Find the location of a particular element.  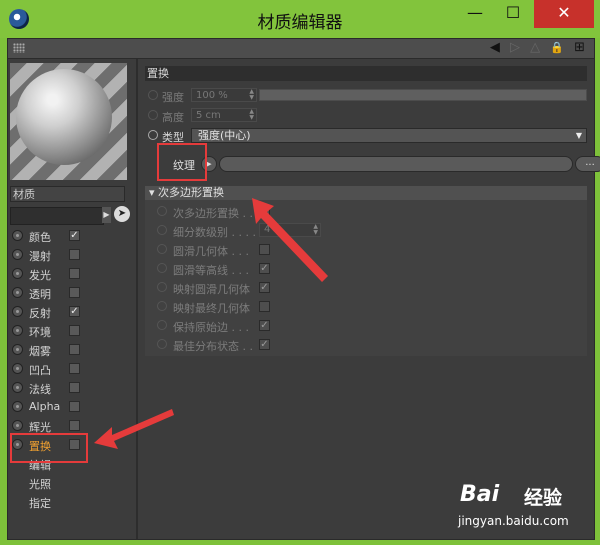

toolbar-icons: ◀ ▷ △ 🔒 ⊞ is located at coordinates (539, 47).